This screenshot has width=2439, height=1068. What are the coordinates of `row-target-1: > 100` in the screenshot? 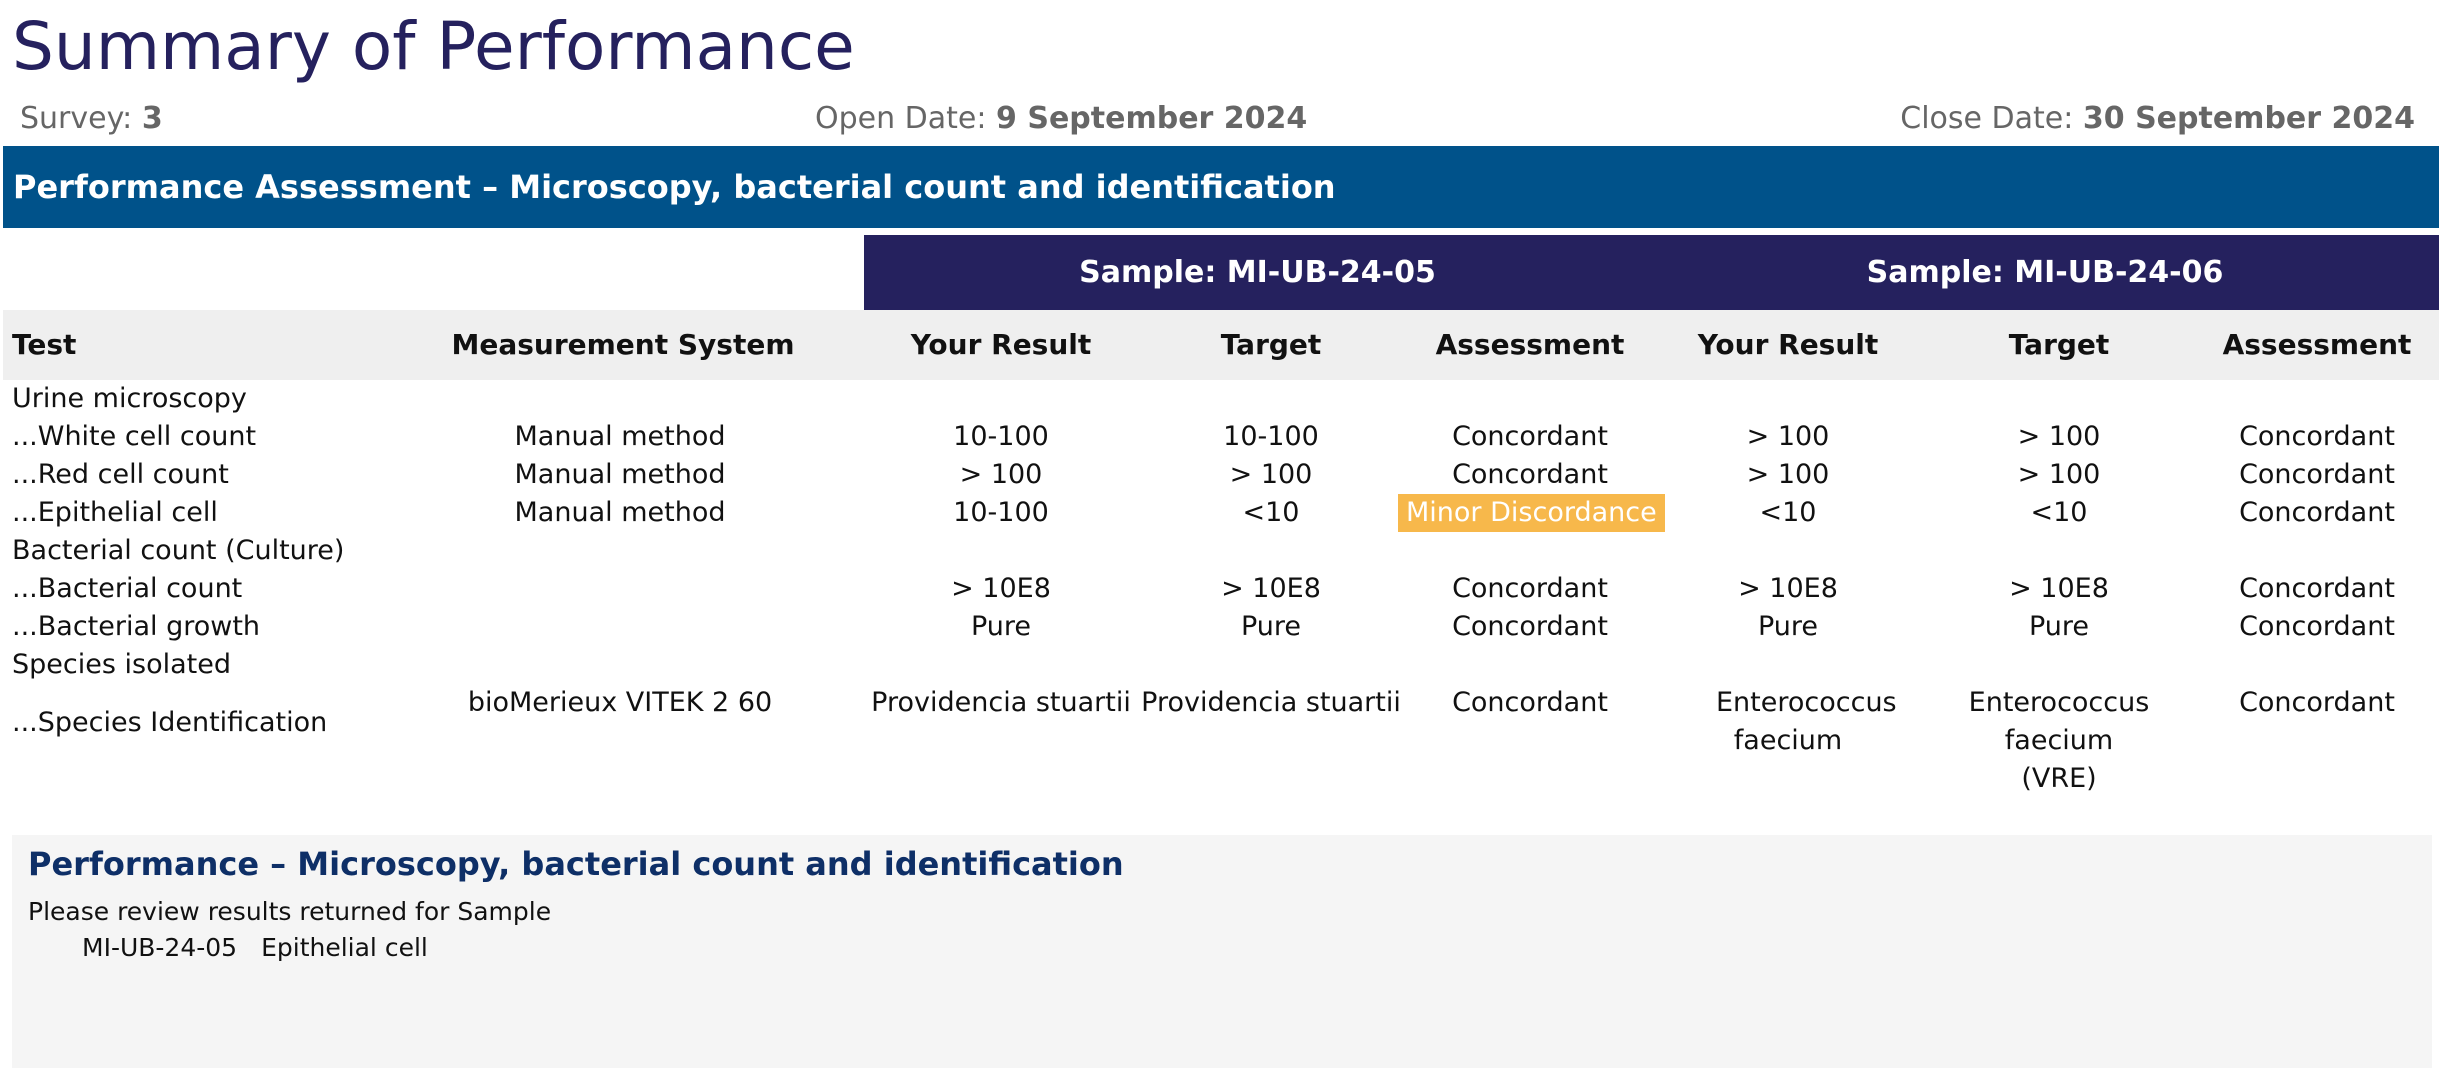 It's located at (1271, 474).